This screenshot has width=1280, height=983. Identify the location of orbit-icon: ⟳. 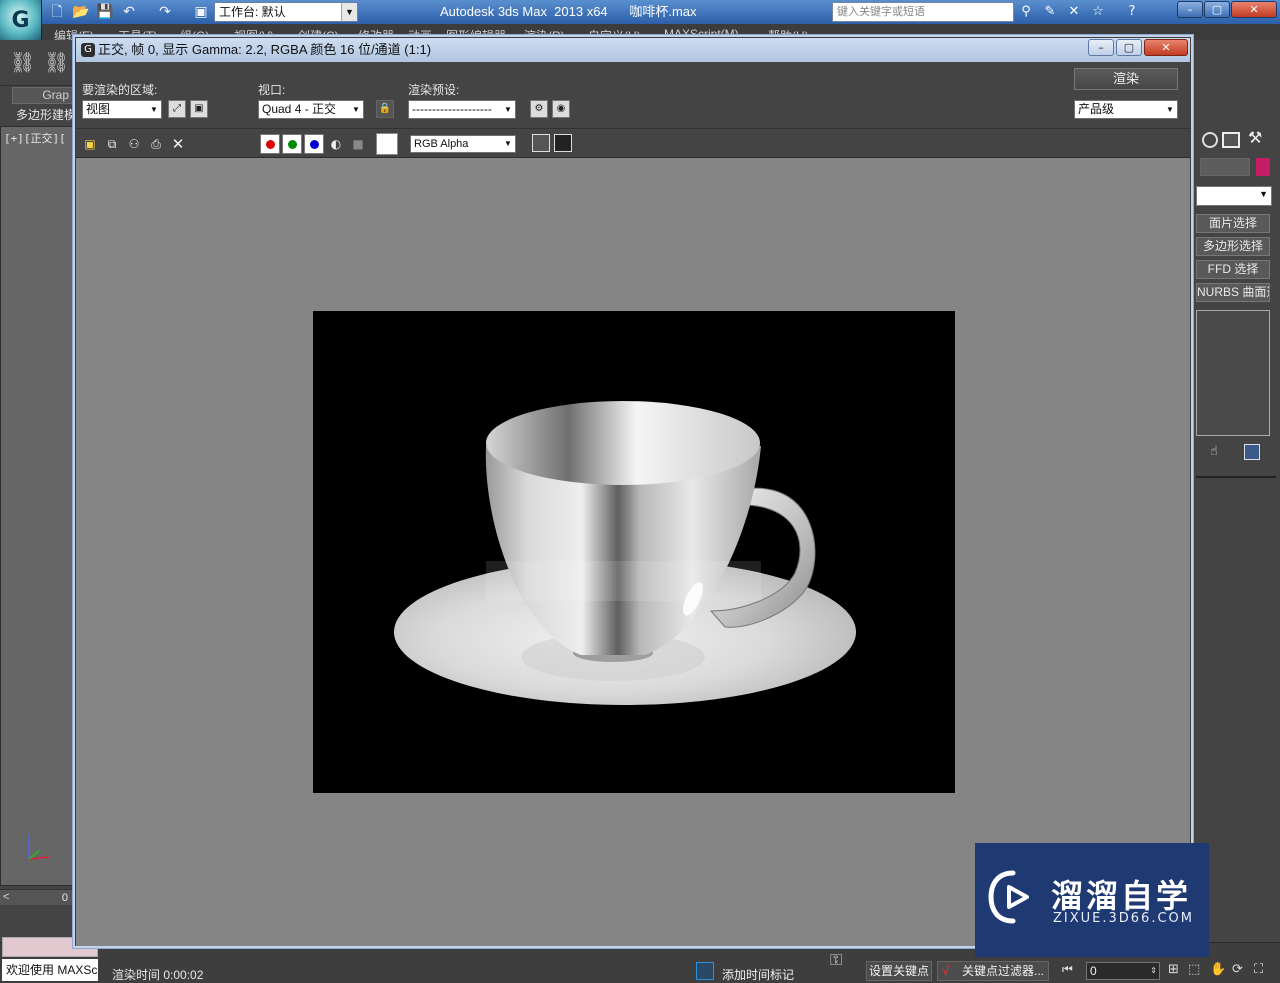
(1237, 969).